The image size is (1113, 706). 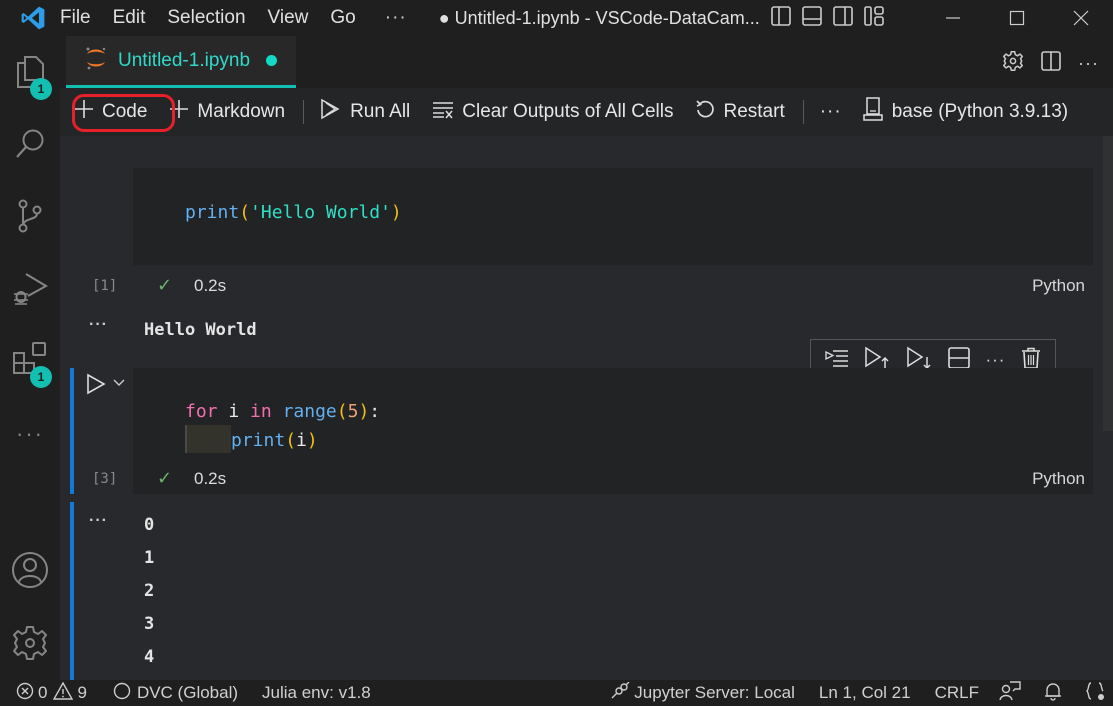 What do you see at coordinates (96, 60) in the screenshot?
I see `jupyter-icon` at bounding box center [96, 60].